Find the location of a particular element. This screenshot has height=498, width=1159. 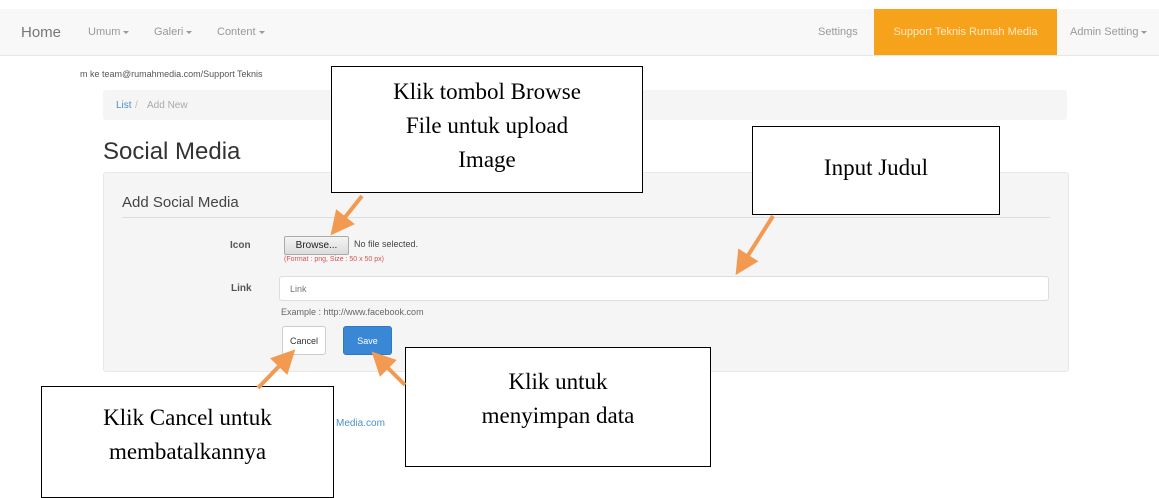

nav-support-link: Support Teknis Rumah Media is located at coordinates (965, 32).